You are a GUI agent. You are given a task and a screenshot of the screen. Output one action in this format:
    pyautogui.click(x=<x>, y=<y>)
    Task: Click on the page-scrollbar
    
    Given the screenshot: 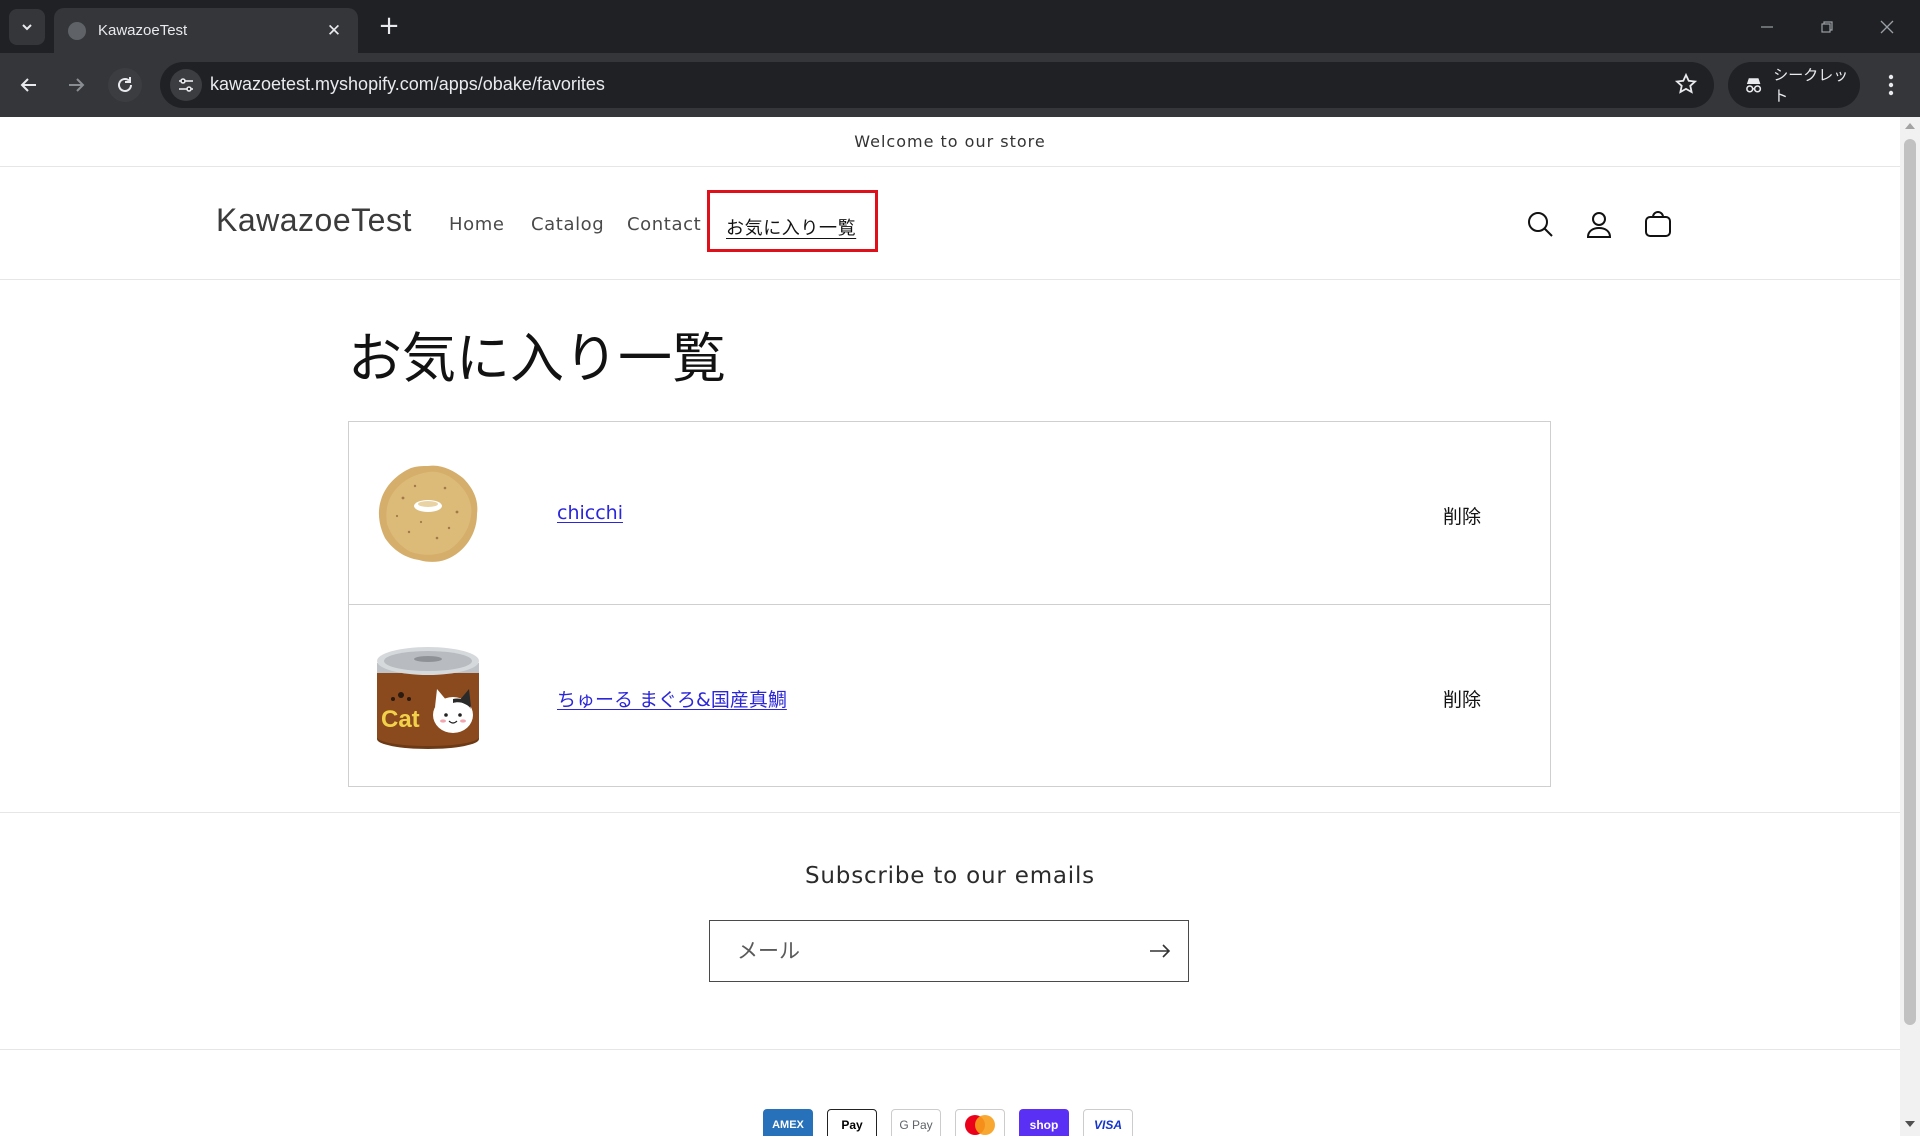 What is the action you would take?
    pyautogui.click(x=1910, y=626)
    